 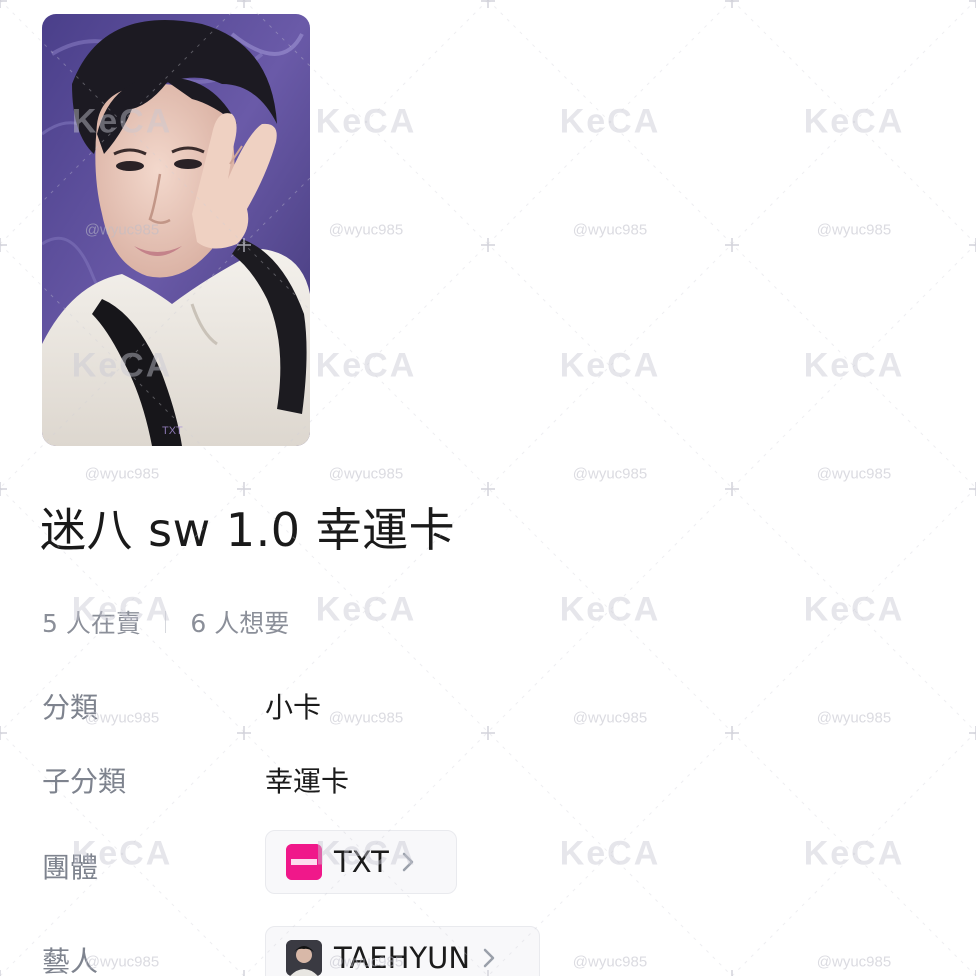 What do you see at coordinates (70, 960) in the screenshot?
I see `artist-label: 藝人` at bounding box center [70, 960].